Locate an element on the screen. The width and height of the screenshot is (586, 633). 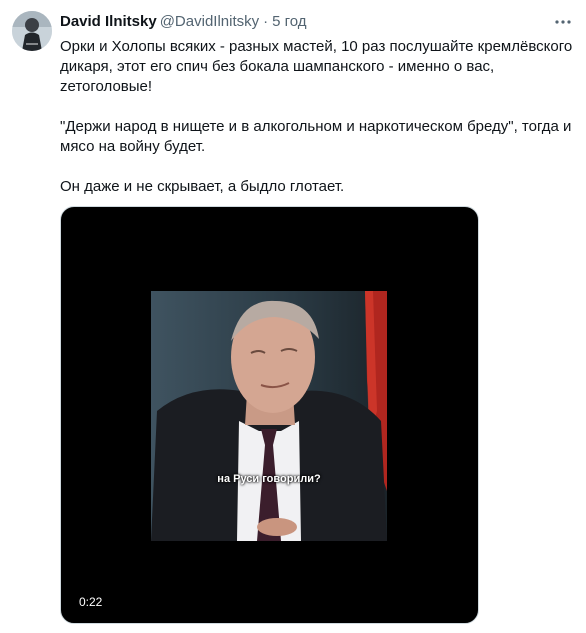
tweet-paragraph-3: Он даже и не скрывает, а быдло глотает. is located at coordinates (202, 186).